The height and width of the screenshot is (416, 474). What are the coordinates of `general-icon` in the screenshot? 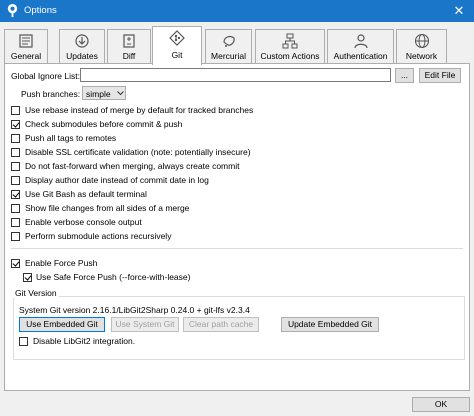 It's located at (26, 41).